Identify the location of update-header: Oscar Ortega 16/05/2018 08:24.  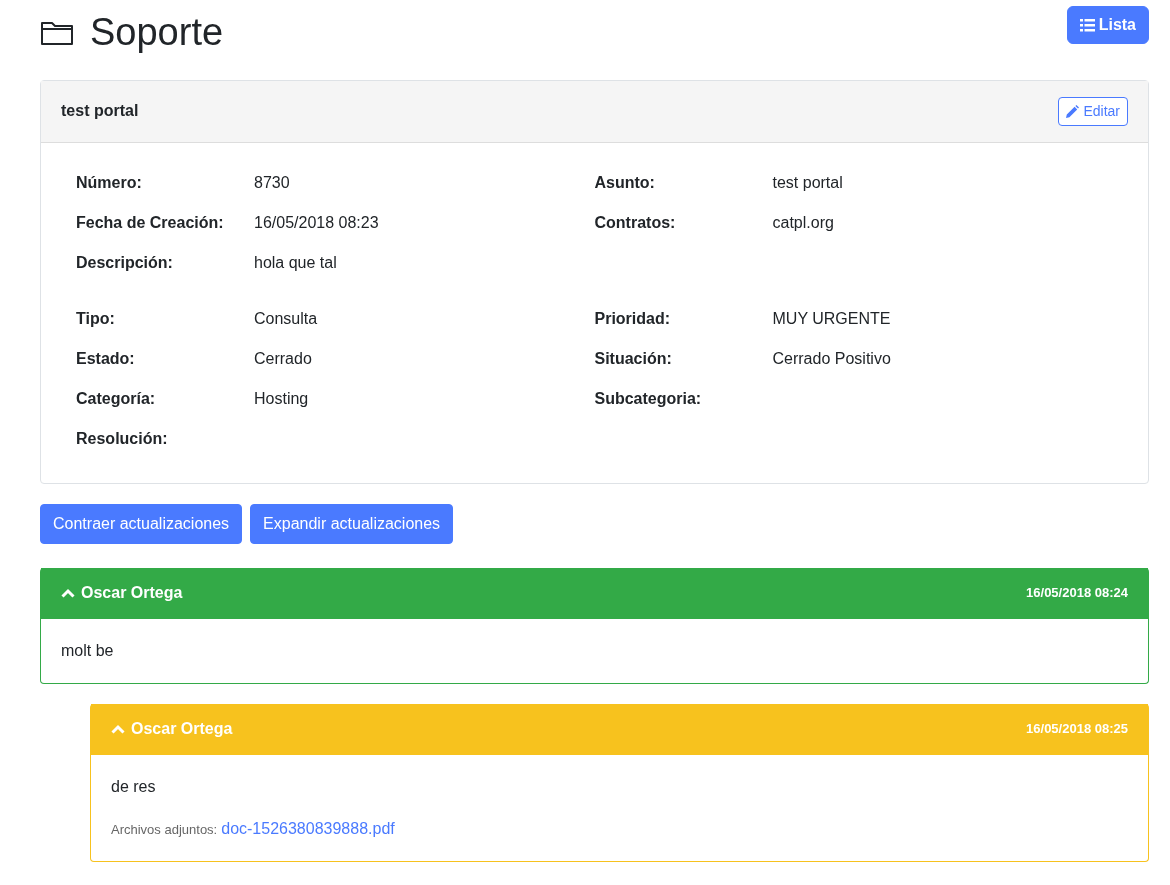
(594, 592).